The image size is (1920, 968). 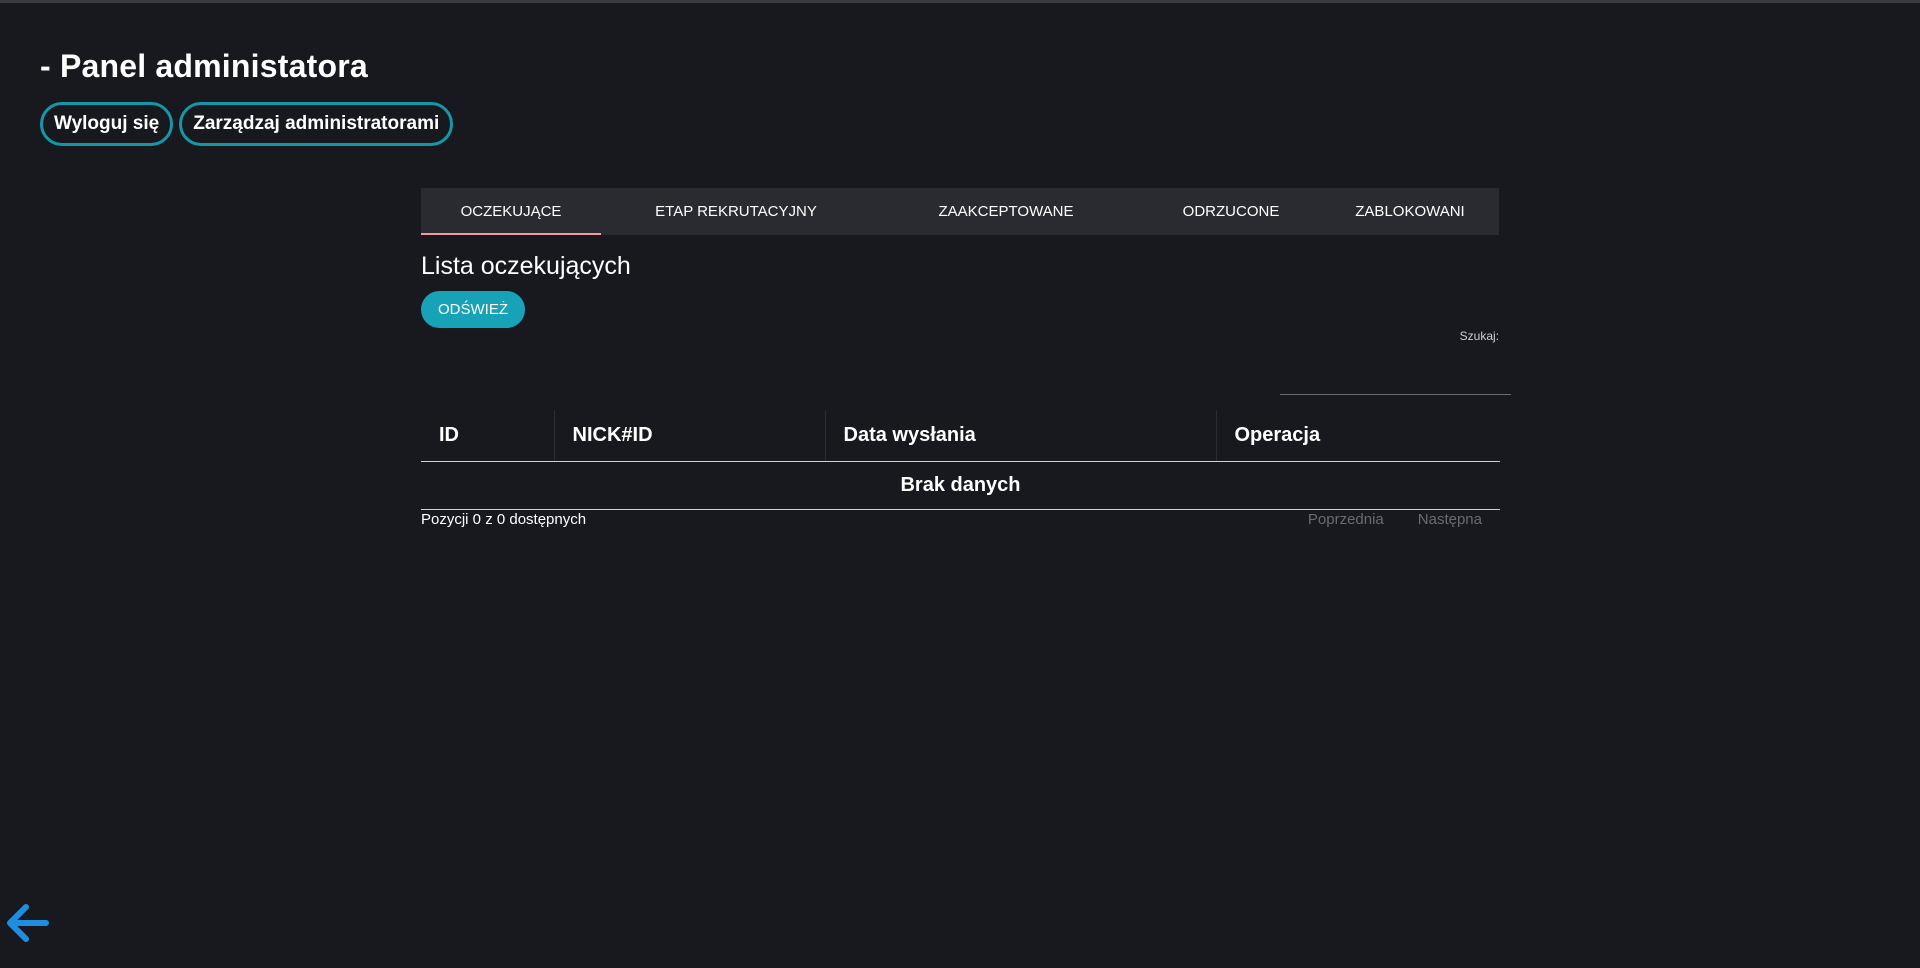 What do you see at coordinates (1231, 211) in the screenshot?
I see `tab-rejected: ODRZUCONE` at bounding box center [1231, 211].